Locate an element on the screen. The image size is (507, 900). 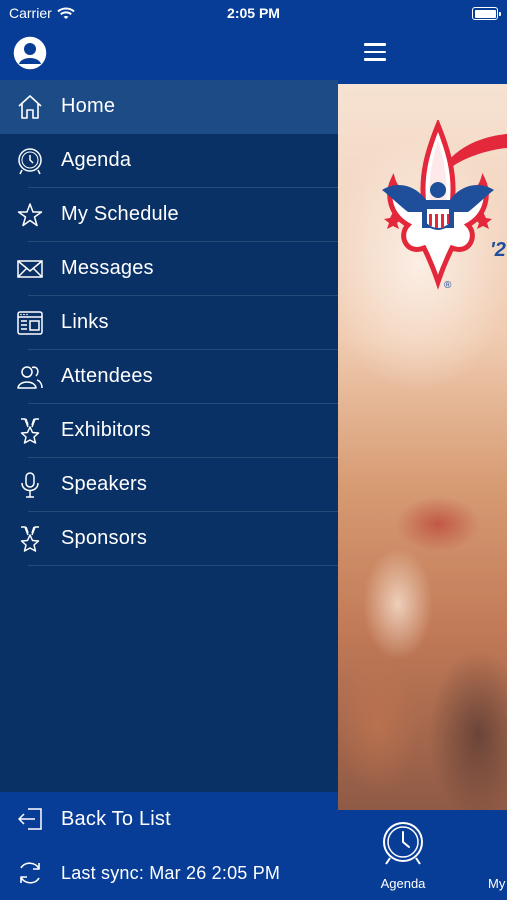
tab-my-label: My is located at coordinates (497, 883).